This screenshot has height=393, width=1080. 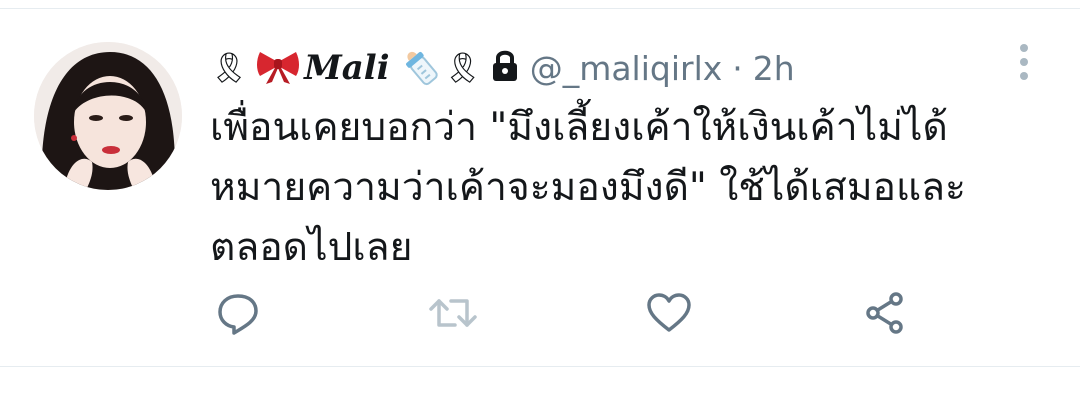 I want to click on ribbon-bow-icon, so click(x=278, y=68).